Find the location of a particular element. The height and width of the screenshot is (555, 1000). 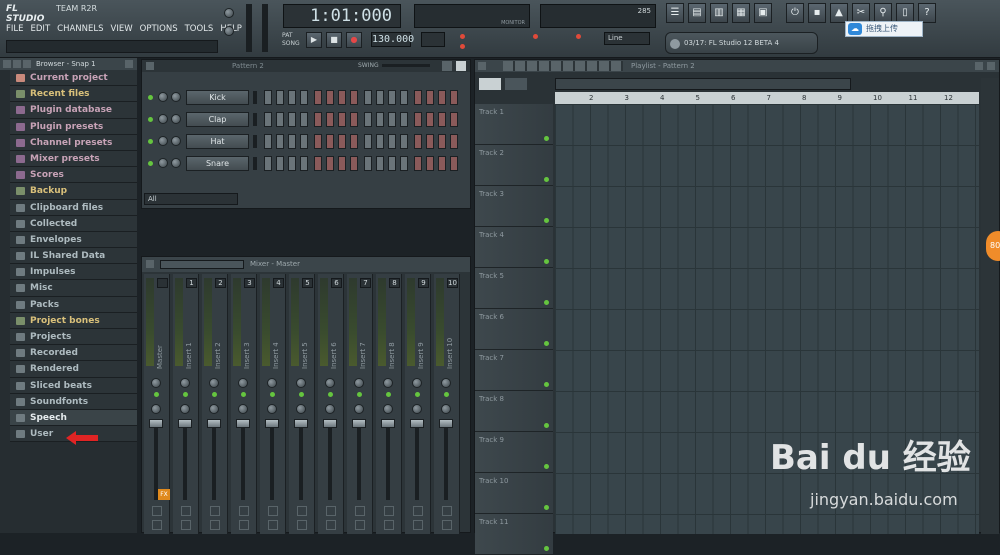

menu-view: VIEW is located at coordinates (122, 29).